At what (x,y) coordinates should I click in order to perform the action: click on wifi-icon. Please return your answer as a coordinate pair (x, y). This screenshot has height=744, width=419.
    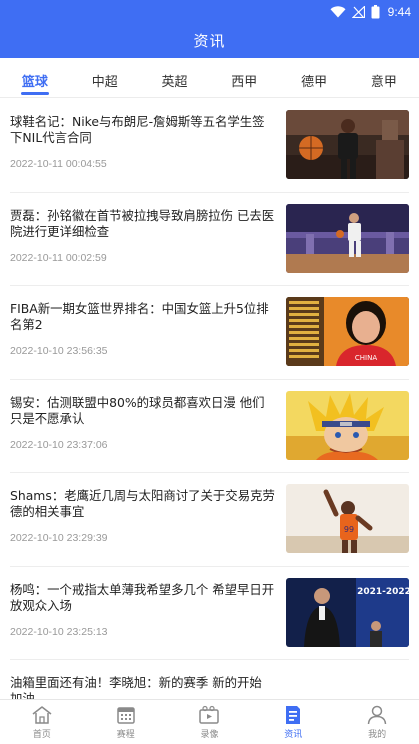
    Looking at the image, I should click on (338, 12).